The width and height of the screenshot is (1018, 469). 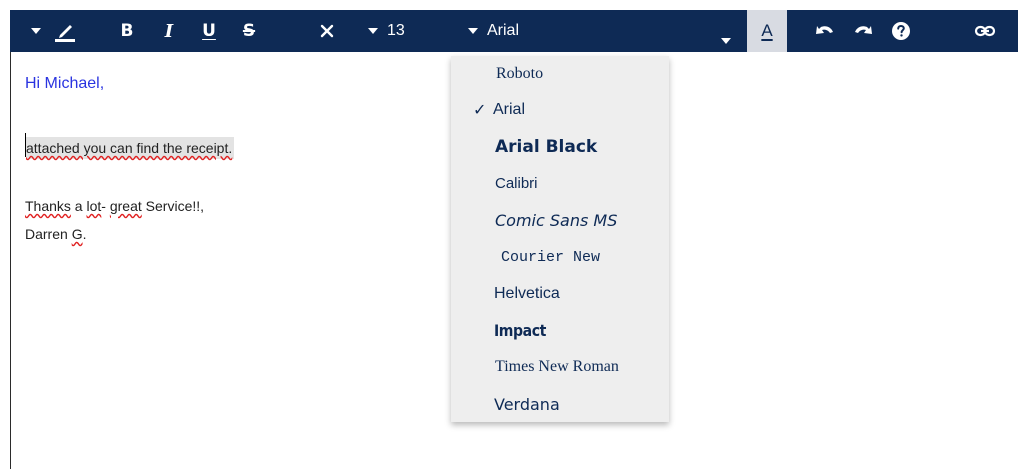 I want to click on text-color-label: A, so click(x=767, y=30).